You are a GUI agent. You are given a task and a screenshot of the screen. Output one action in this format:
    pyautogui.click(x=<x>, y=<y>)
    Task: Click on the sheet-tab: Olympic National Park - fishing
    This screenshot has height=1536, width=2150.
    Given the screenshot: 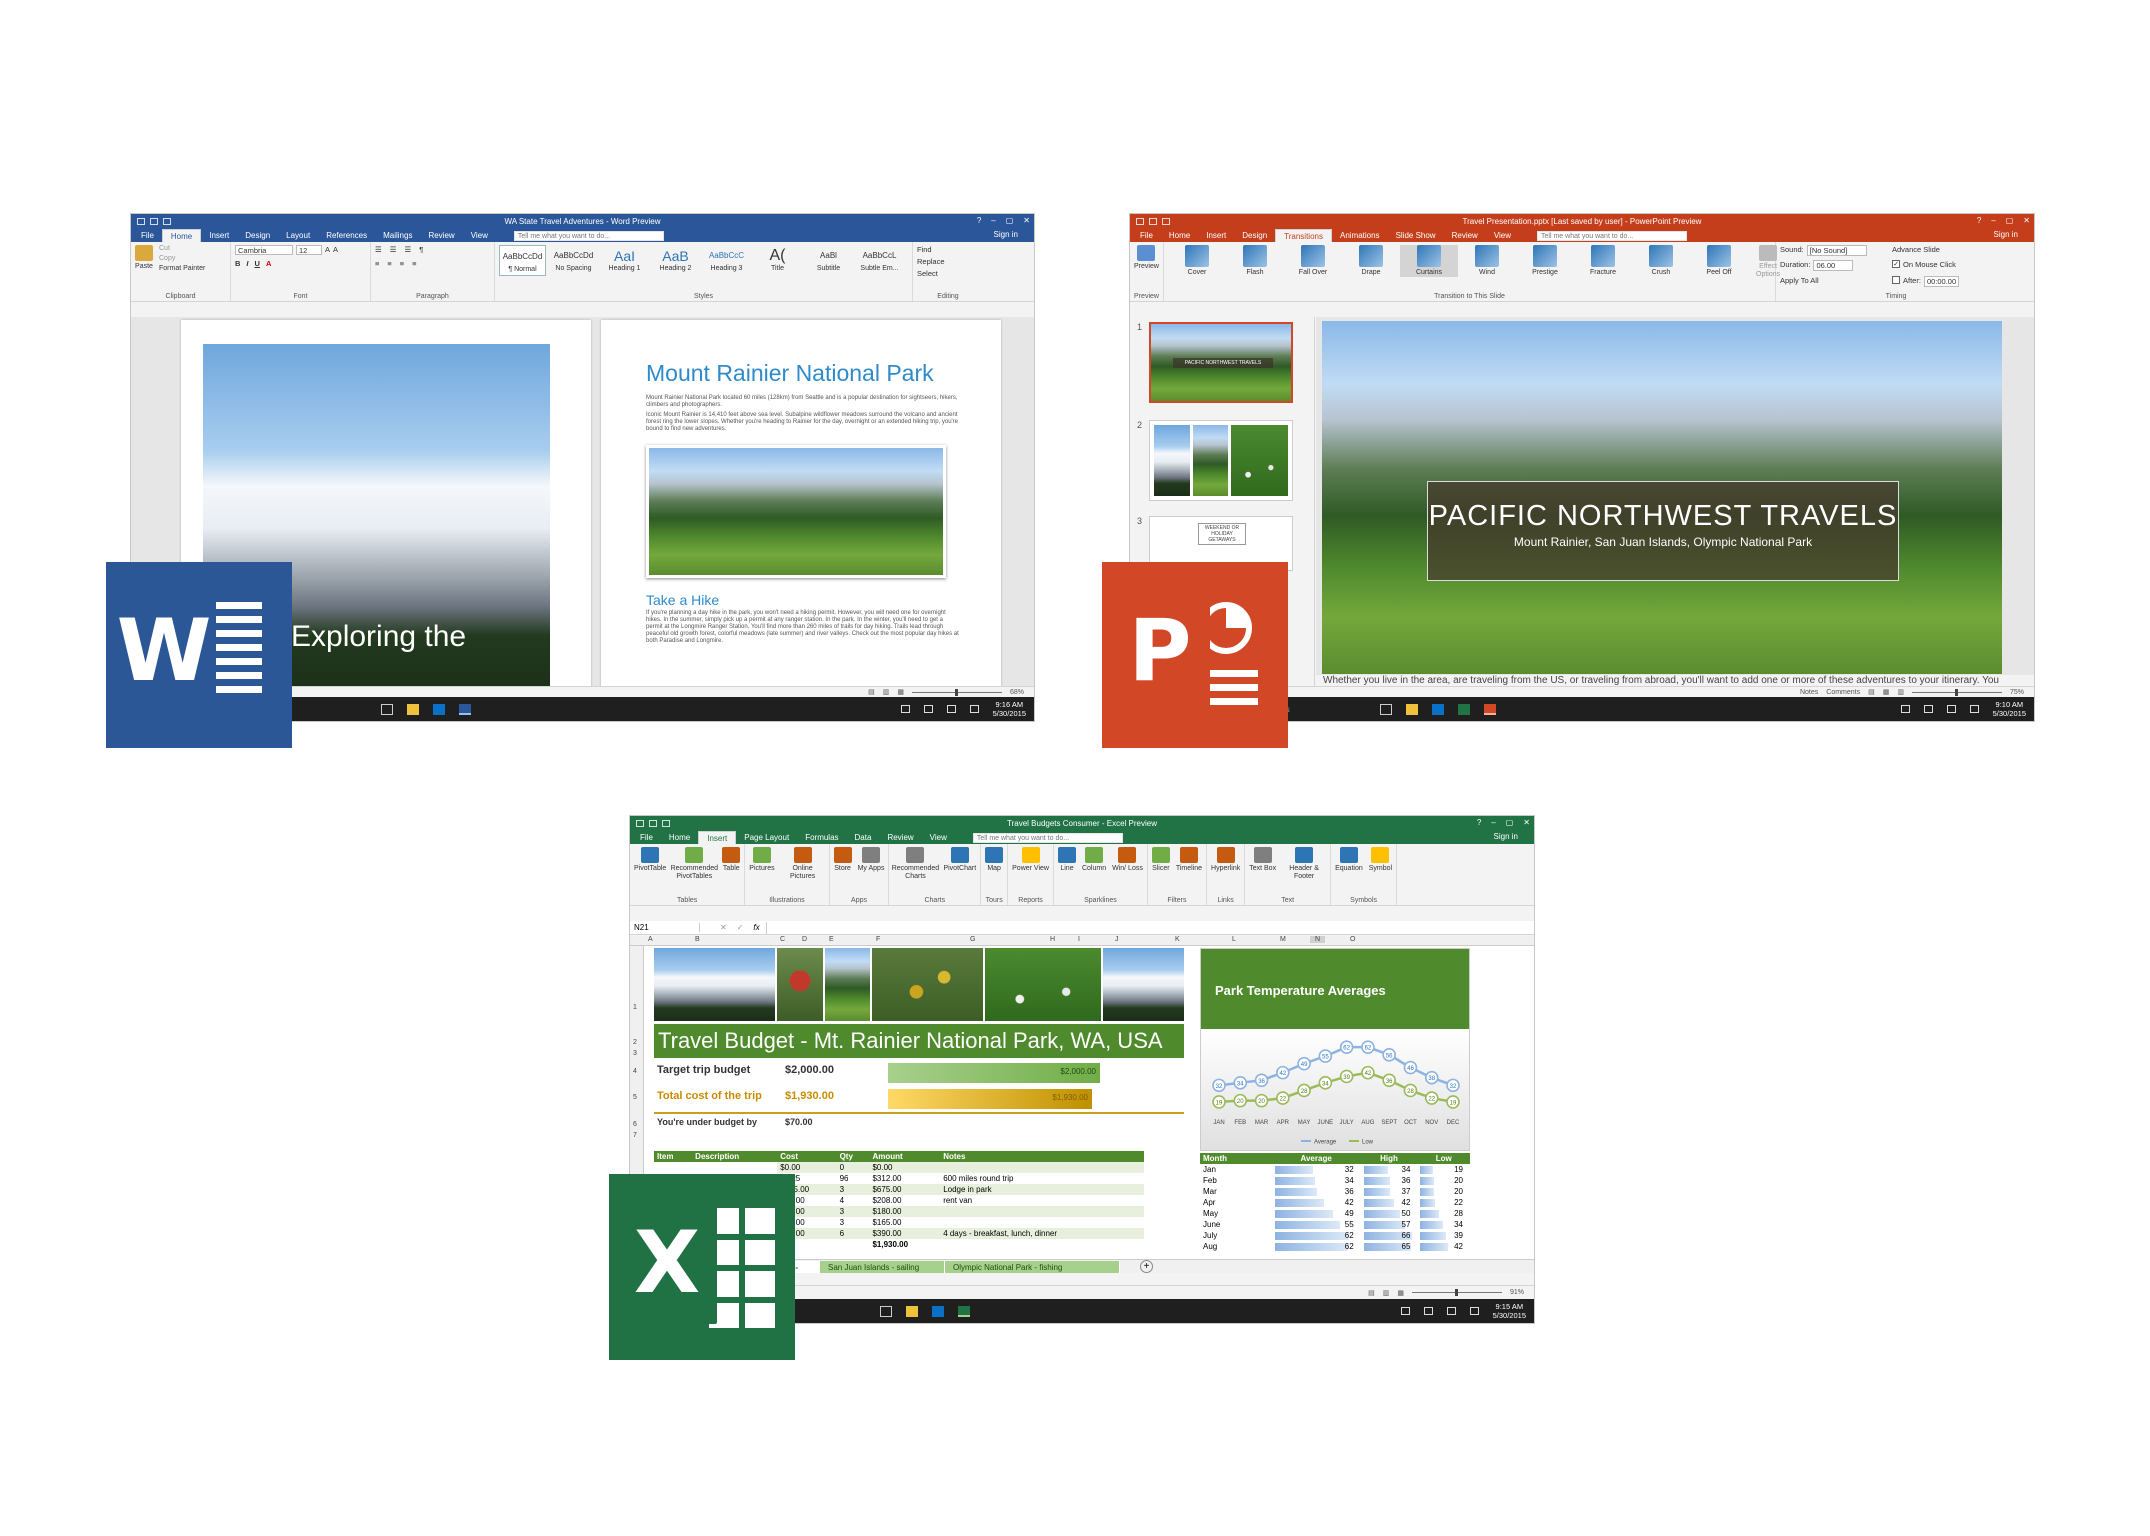 What is the action you would take?
    pyautogui.click(x=1032, y=1267)
    